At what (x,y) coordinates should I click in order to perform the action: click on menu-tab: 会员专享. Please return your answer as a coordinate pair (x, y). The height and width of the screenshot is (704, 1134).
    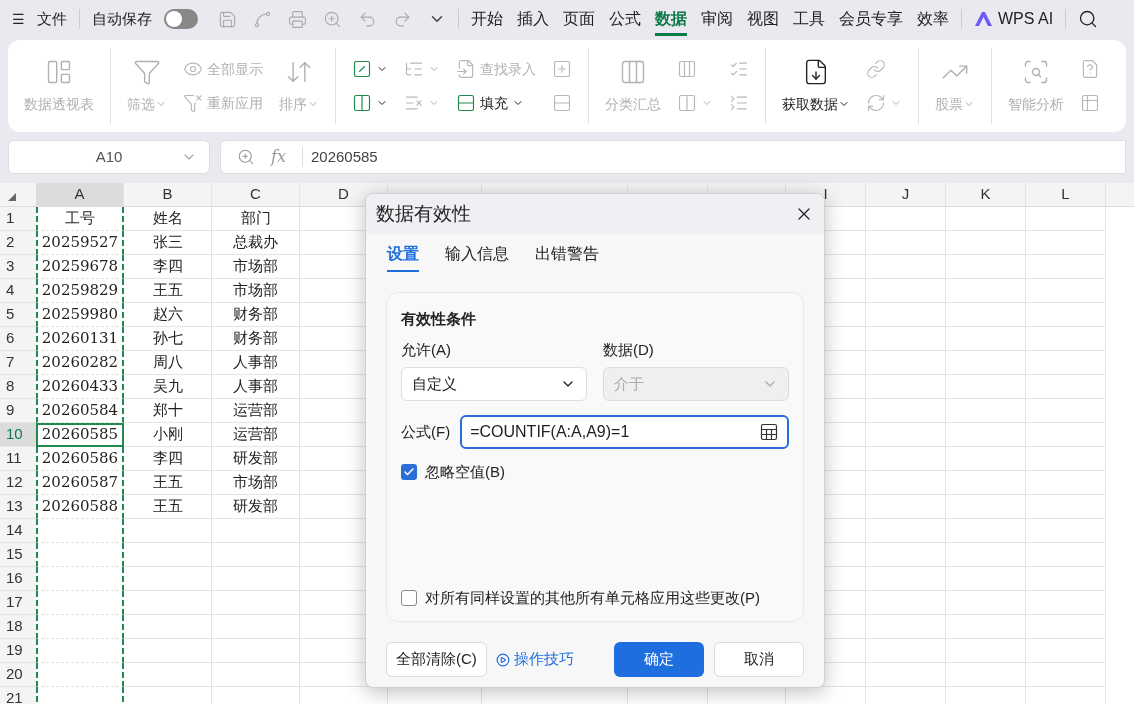
    Looking at the image, I should click on (871, 19).